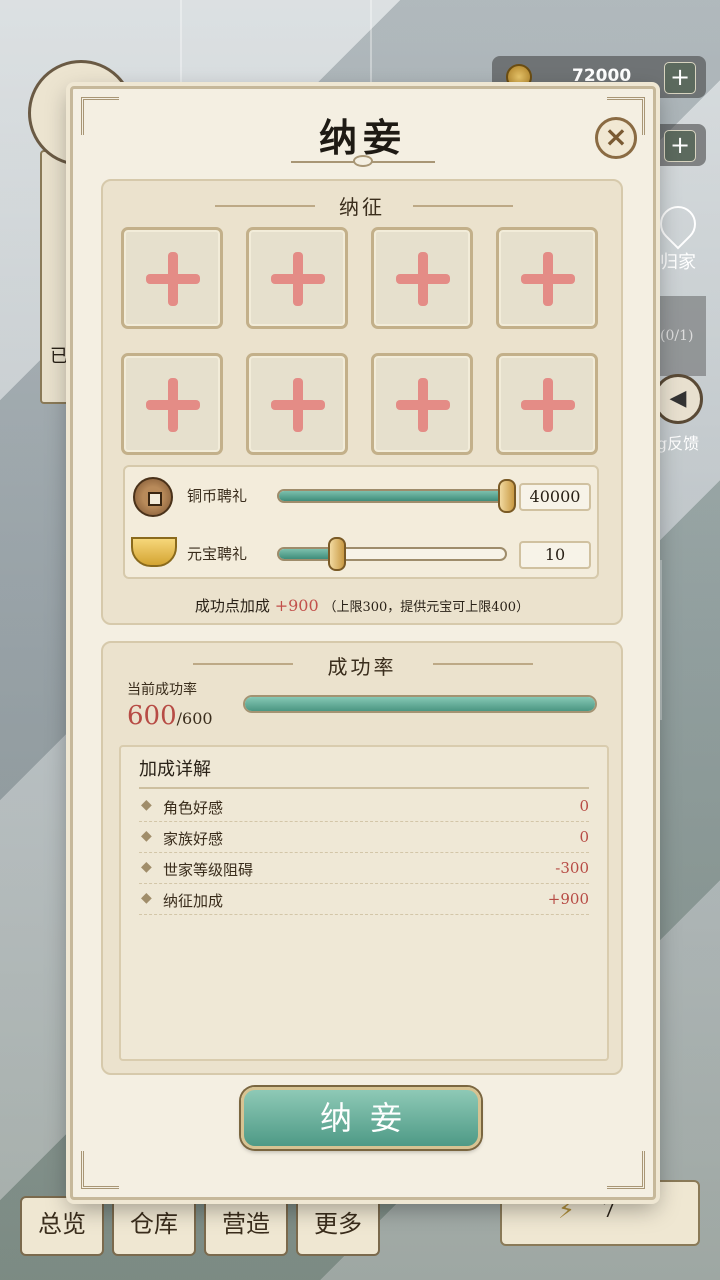 The image size is (720, 1280). Describe the element at coordinates (217, 554) in the screenshot. I see `ingot-gift-label: 元宝聘礼` at that location.